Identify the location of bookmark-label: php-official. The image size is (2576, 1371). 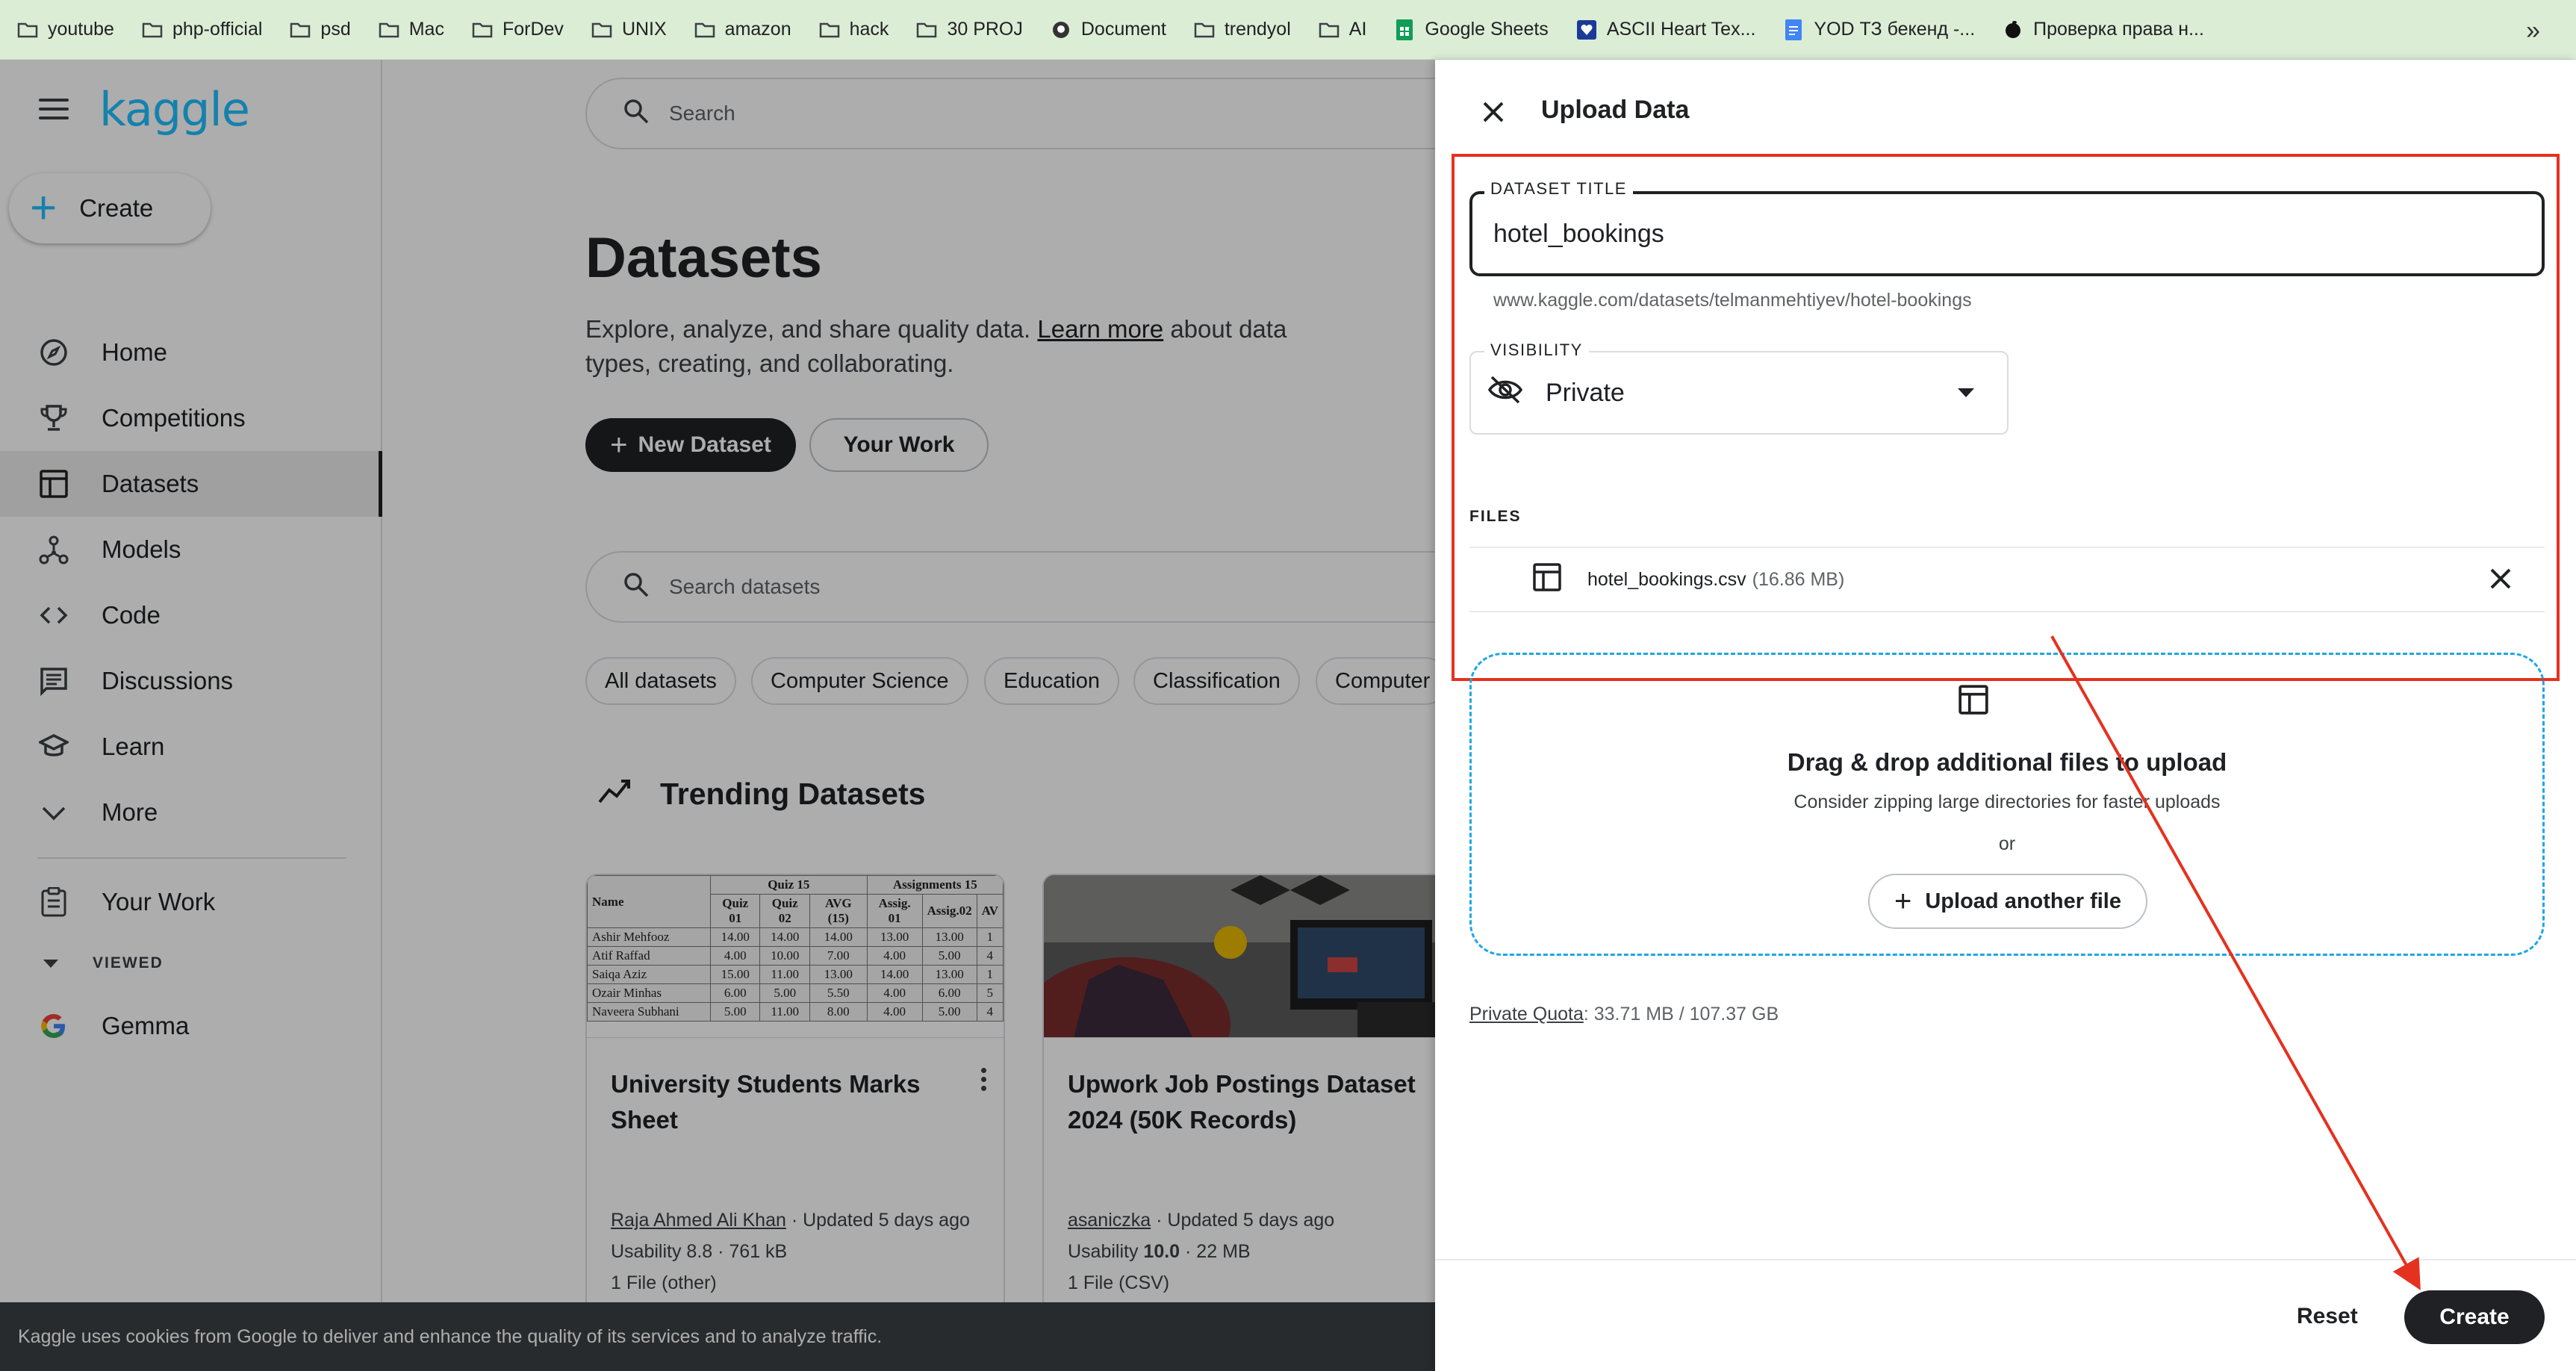
(217, 29).